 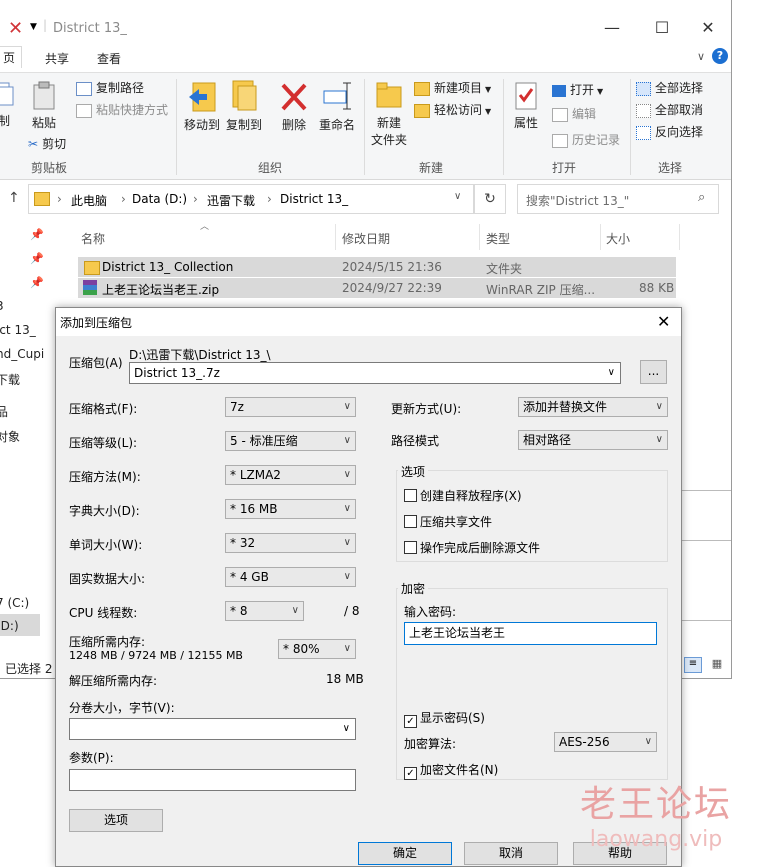 I want to click on edit-button: 编辑, so click(x=574, y=113).